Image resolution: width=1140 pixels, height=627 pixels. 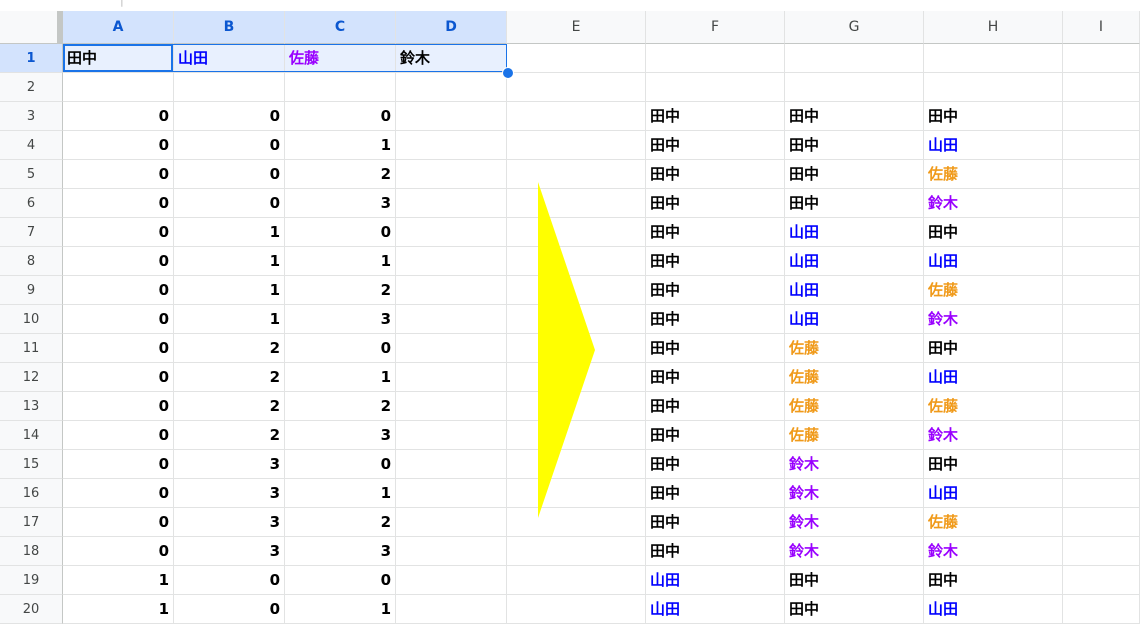 I want to click on cell-a16: 0, so click(x=118, y=493).